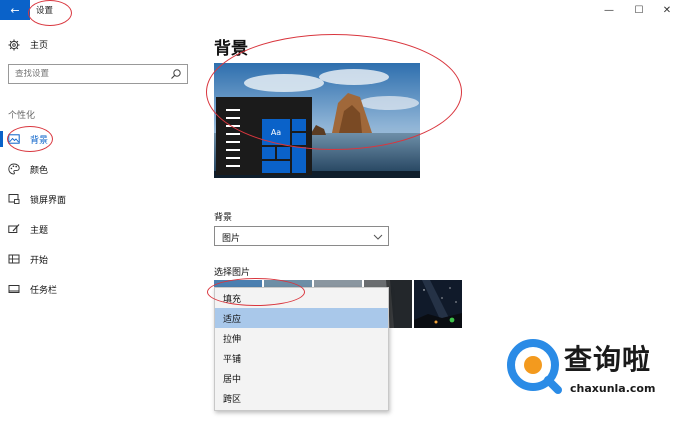 The image size is (682, 421). I want to click on theme-brush-icon, so click(14, 228).